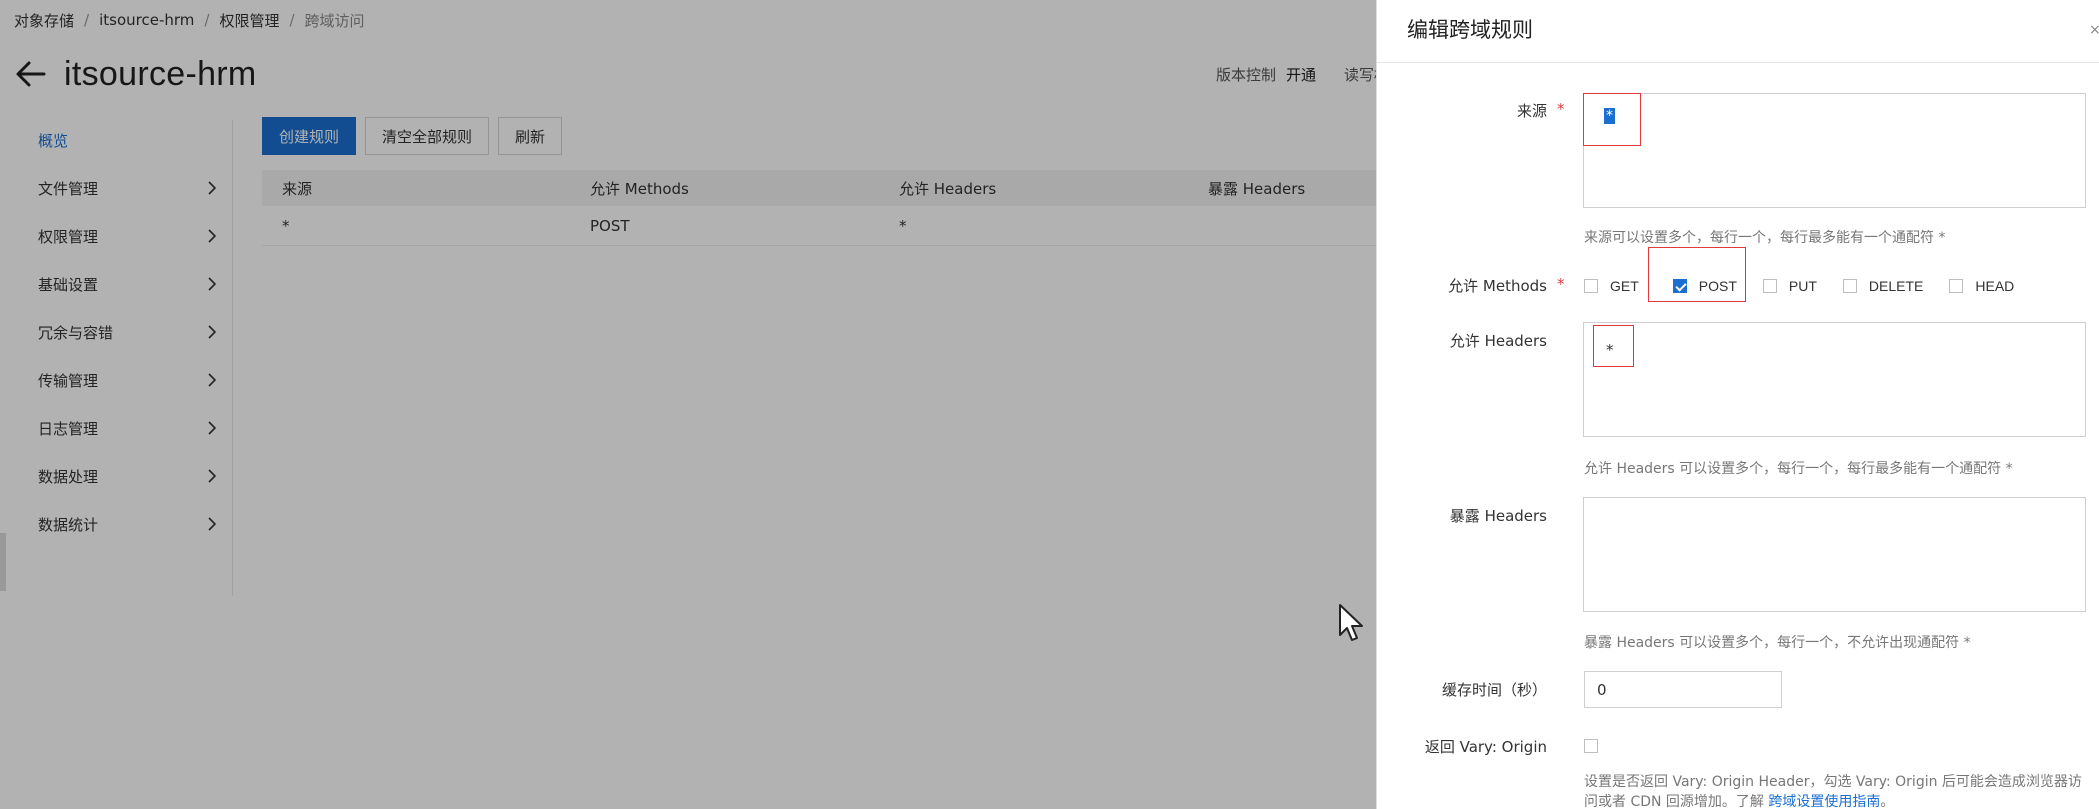 The height and width of the screenshot is (809, 2099). Describe the element at coordinates (1485, 747) in the screenshot. I see `vary-label: 返回 Vary: Origin` at that location.